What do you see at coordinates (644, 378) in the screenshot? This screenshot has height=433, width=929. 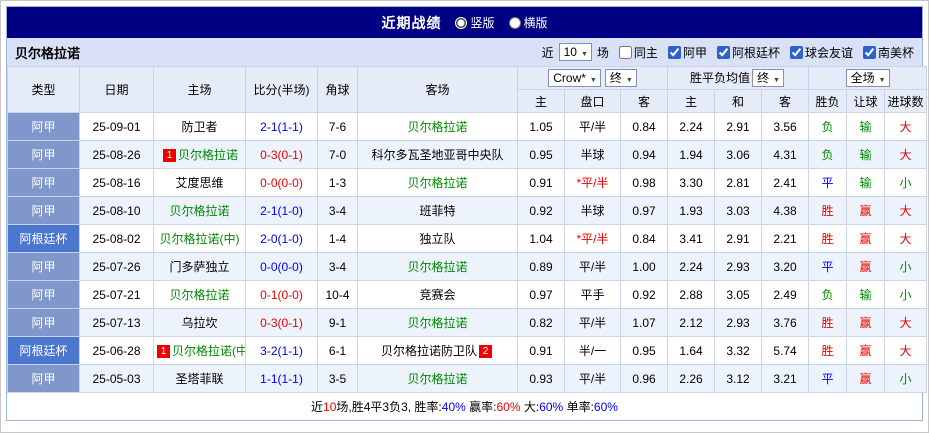 I see `asian-away-odds: 0.96` at bounding box center [644, 378].